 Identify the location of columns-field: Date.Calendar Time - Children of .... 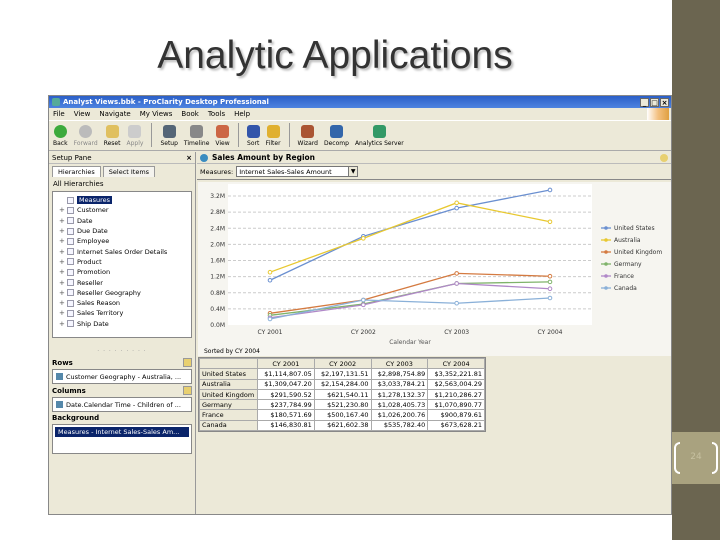
(122, 404).